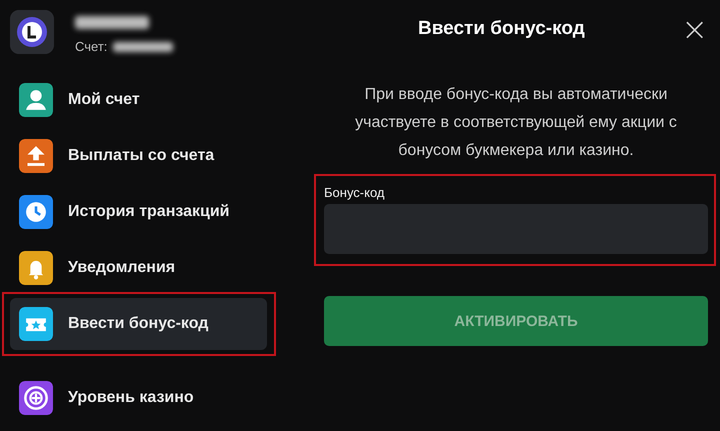  I want to click on field-label: Бонус-код, so click(355, 192).